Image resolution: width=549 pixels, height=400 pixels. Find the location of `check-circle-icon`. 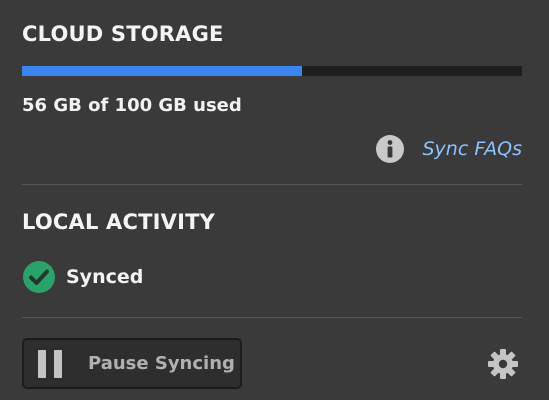

check-circle-icon is located at coordinates (39, 277).